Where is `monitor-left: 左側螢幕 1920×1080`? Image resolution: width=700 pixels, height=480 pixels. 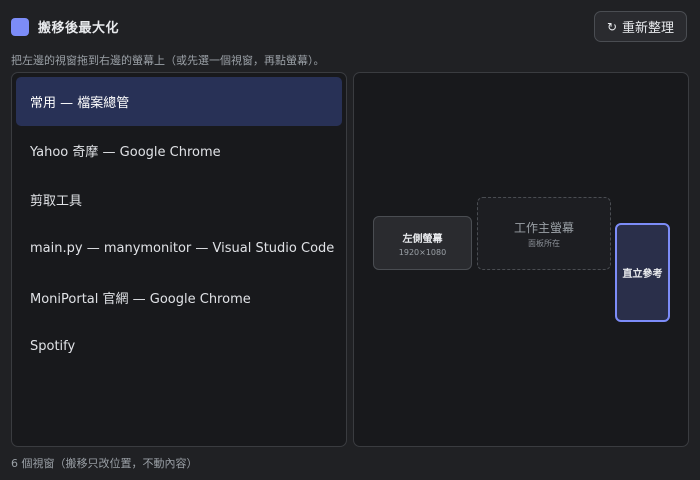 monitor-left: 左側螢幕 1920×1080 is located at coordinates (422, 243).